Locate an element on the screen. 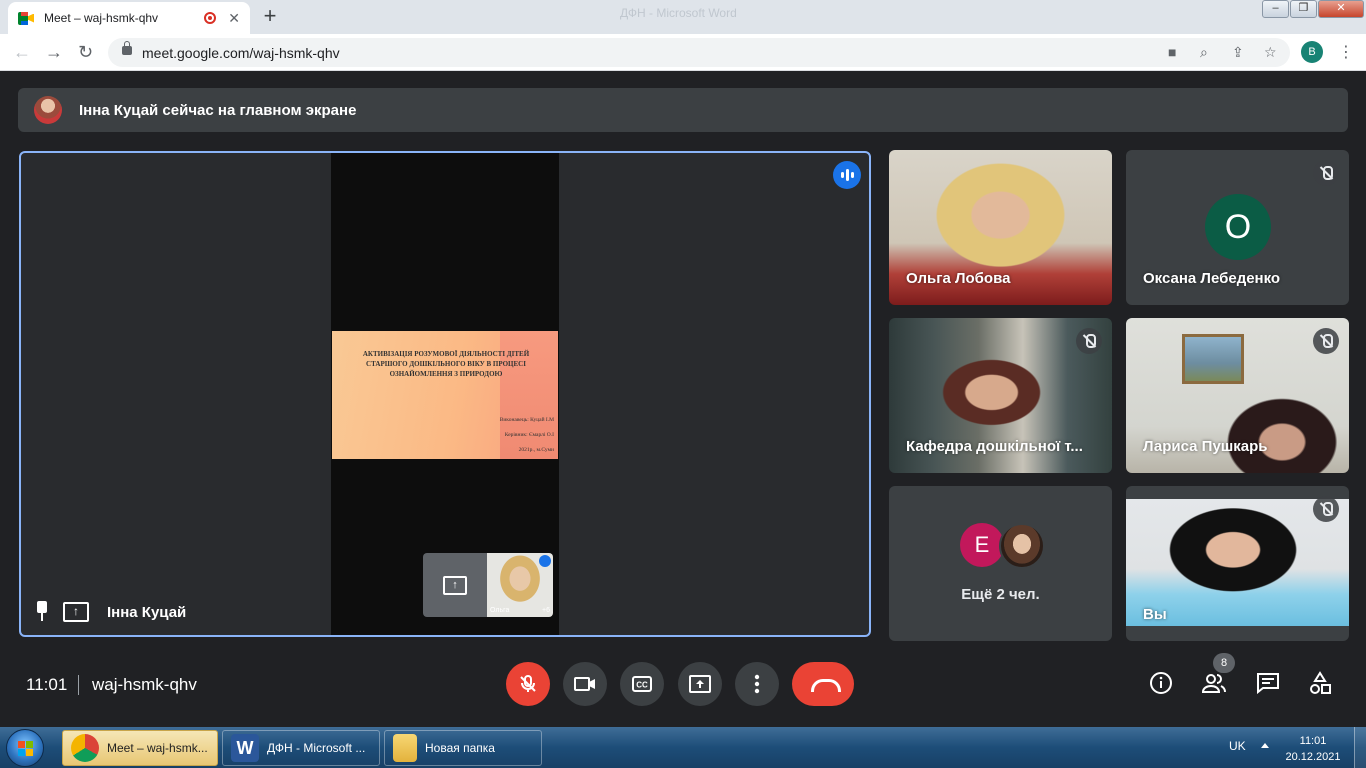 This screenshot has width=1366, height=768. captions-icon: CC is located at coordinates (642, 684).